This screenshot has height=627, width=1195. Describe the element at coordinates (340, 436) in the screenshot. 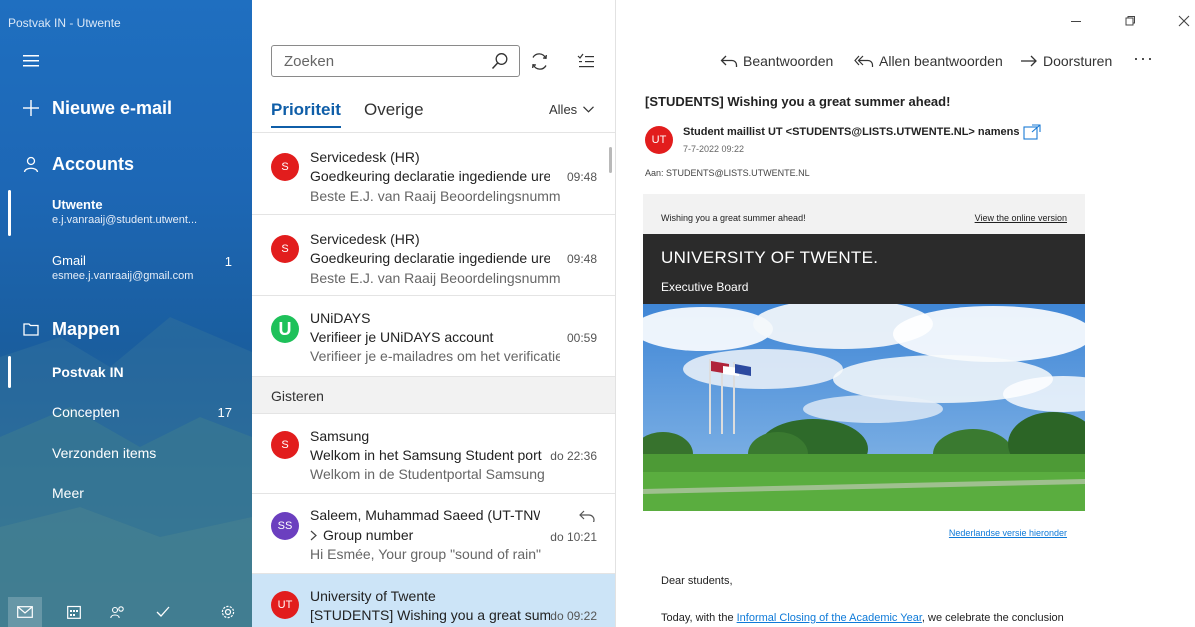

I see `message-sender: Samsung` at that location.